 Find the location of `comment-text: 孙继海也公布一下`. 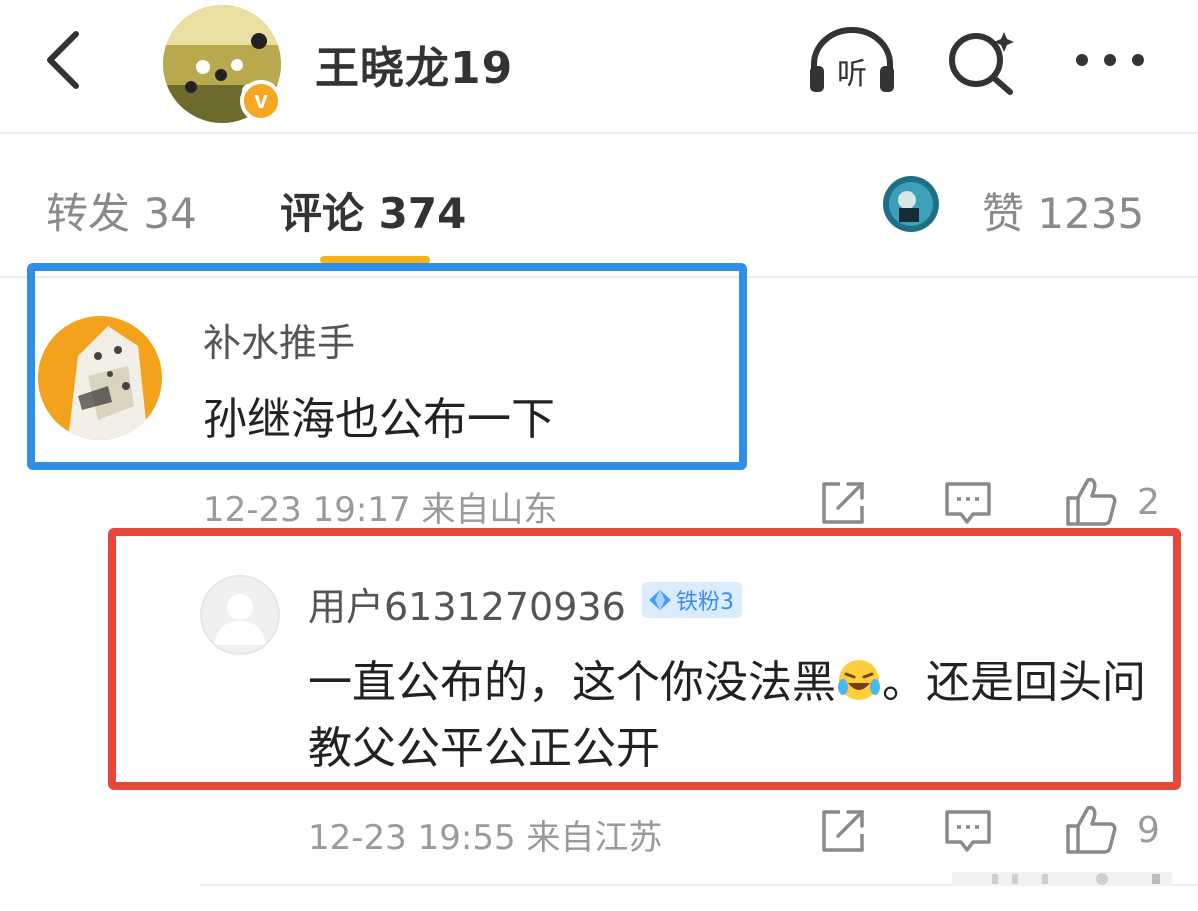

comment-text: 孙继海也公布一下 is located at coordinates (379, 419).